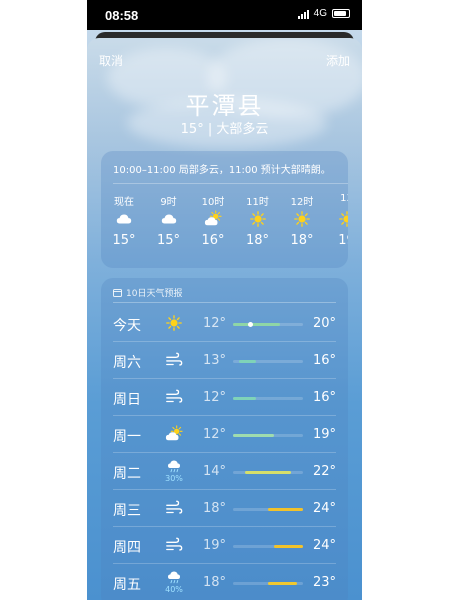  I want to click on divider, so click(230, 183).